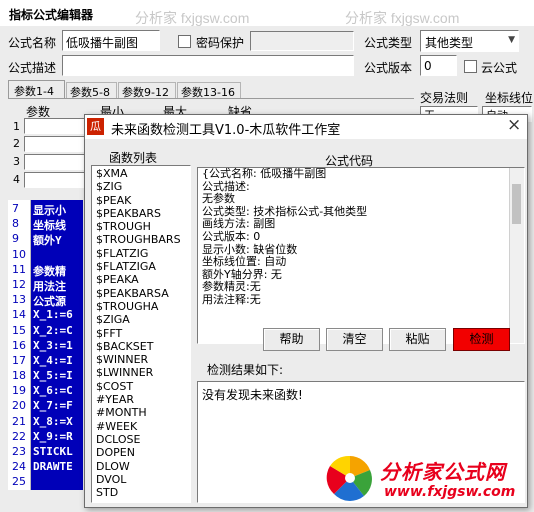  What do you see at coordinates (46, 422) in the screenshot?
I see `code-line: 21 X_8:=X` at bounding box center [46, 422].